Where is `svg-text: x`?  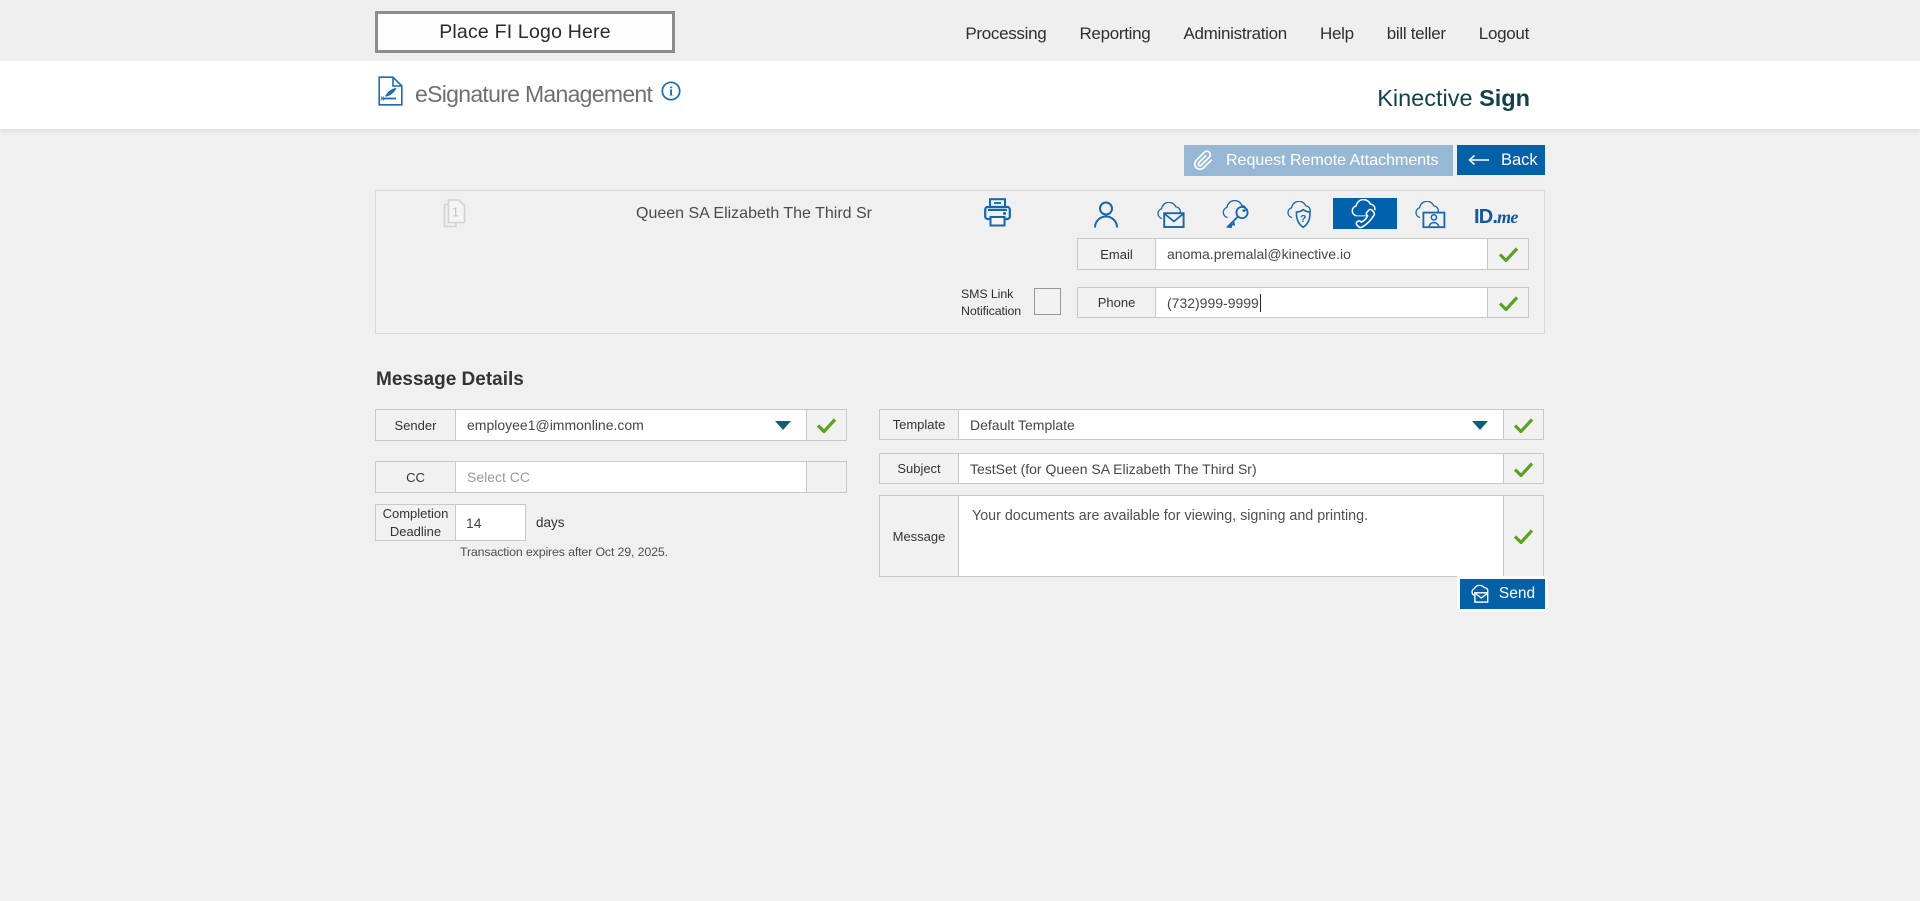
svg-text: x is located at coordinates (382, 99).